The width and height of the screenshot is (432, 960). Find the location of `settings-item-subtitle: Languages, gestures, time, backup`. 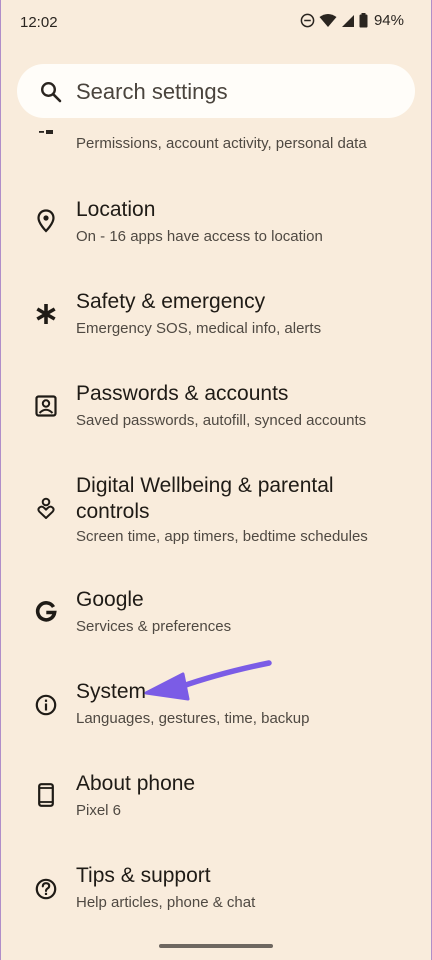

settings-item-subtitle: Languages, gestures, time, backup is located at coordinates (193, 718).